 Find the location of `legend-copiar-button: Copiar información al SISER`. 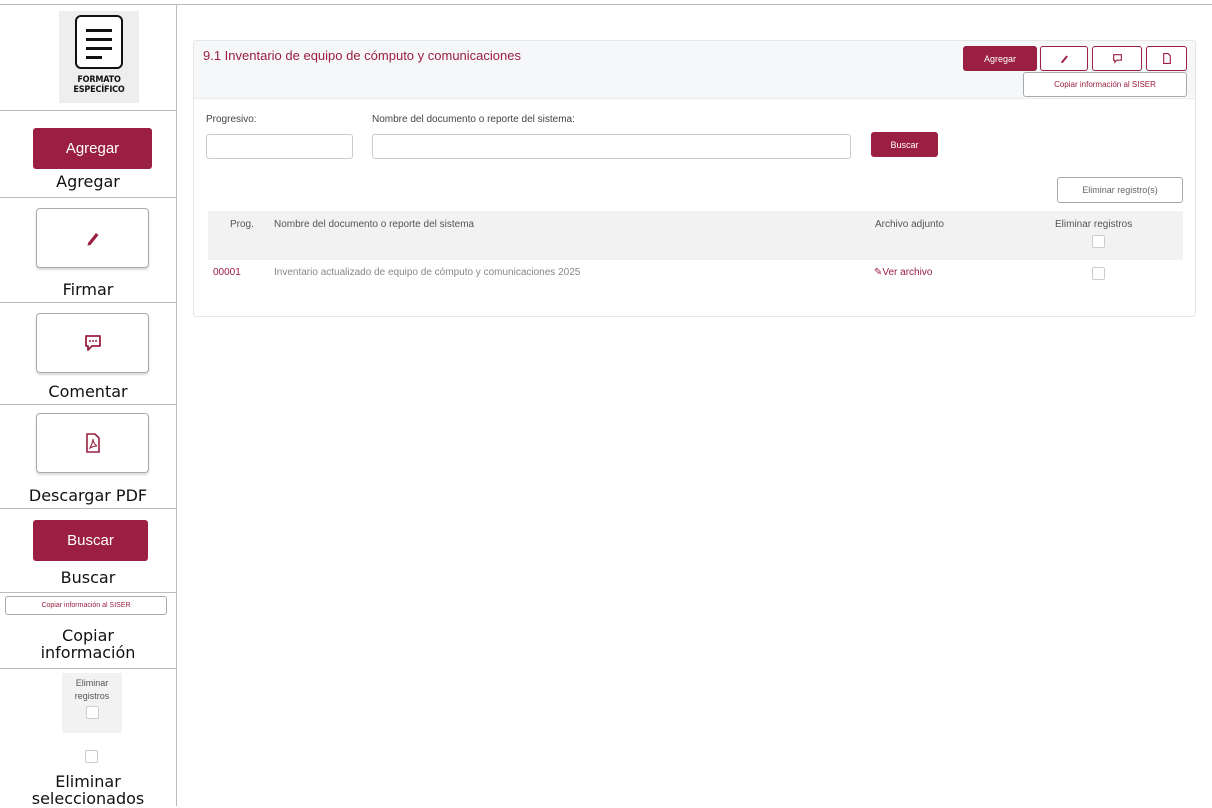

legend-copiar-button: Copiar información al SISER is located at coordinates (86, 605).